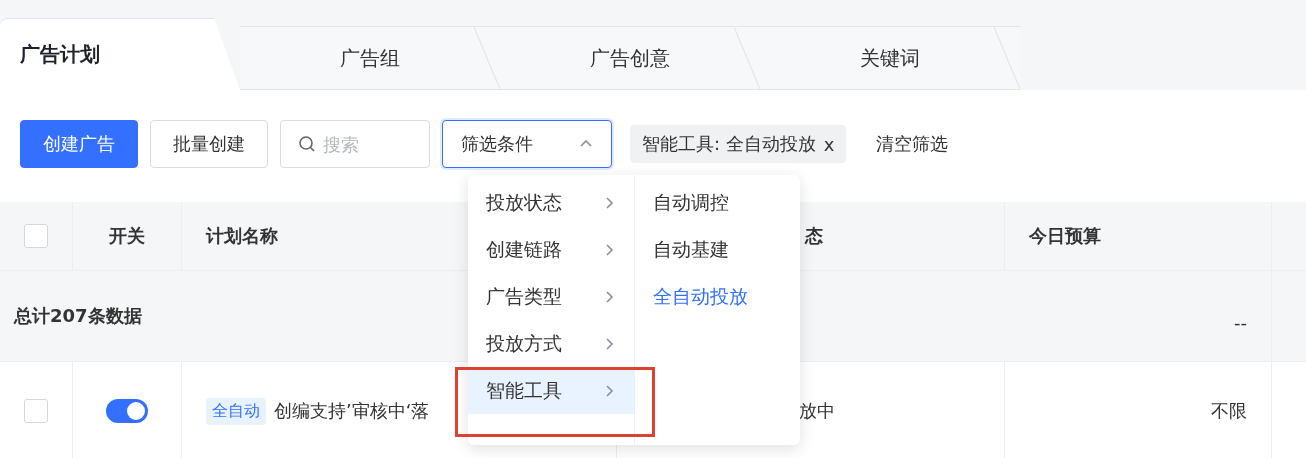  Describe the element at coordinates (79, 144) in the screenshot. I see `create-ad-button: 创建广告` at that location.